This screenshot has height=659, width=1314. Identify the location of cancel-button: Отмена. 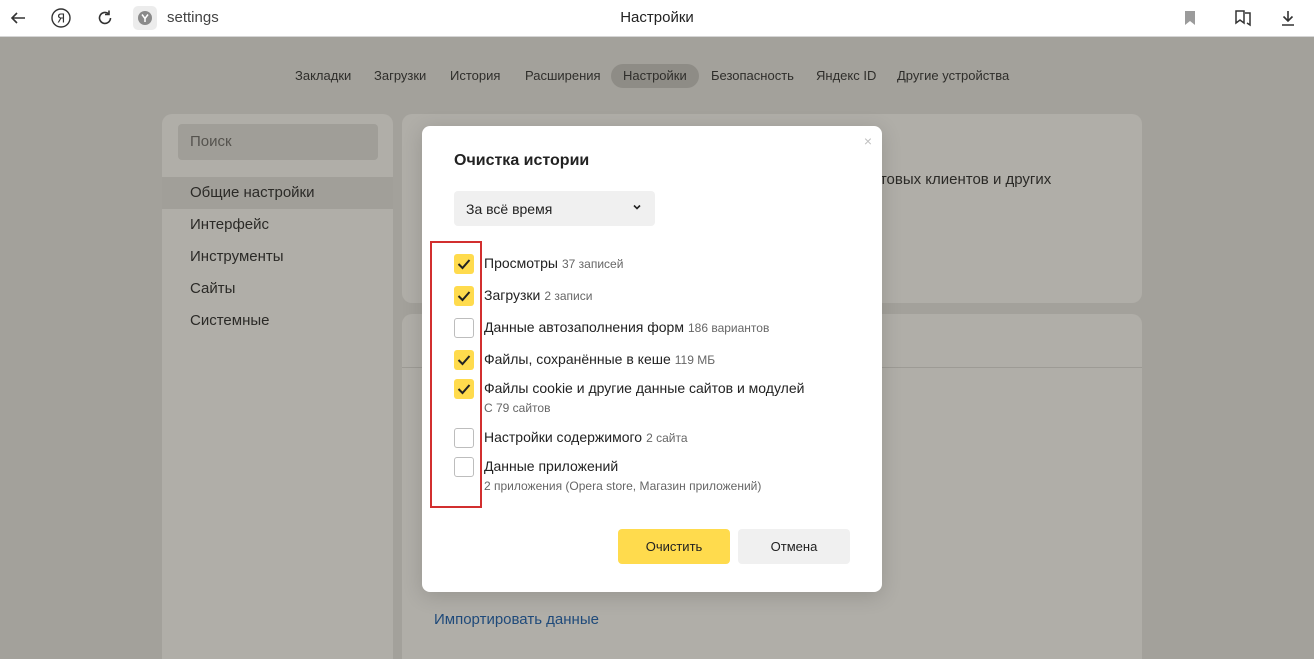
(794, 546).